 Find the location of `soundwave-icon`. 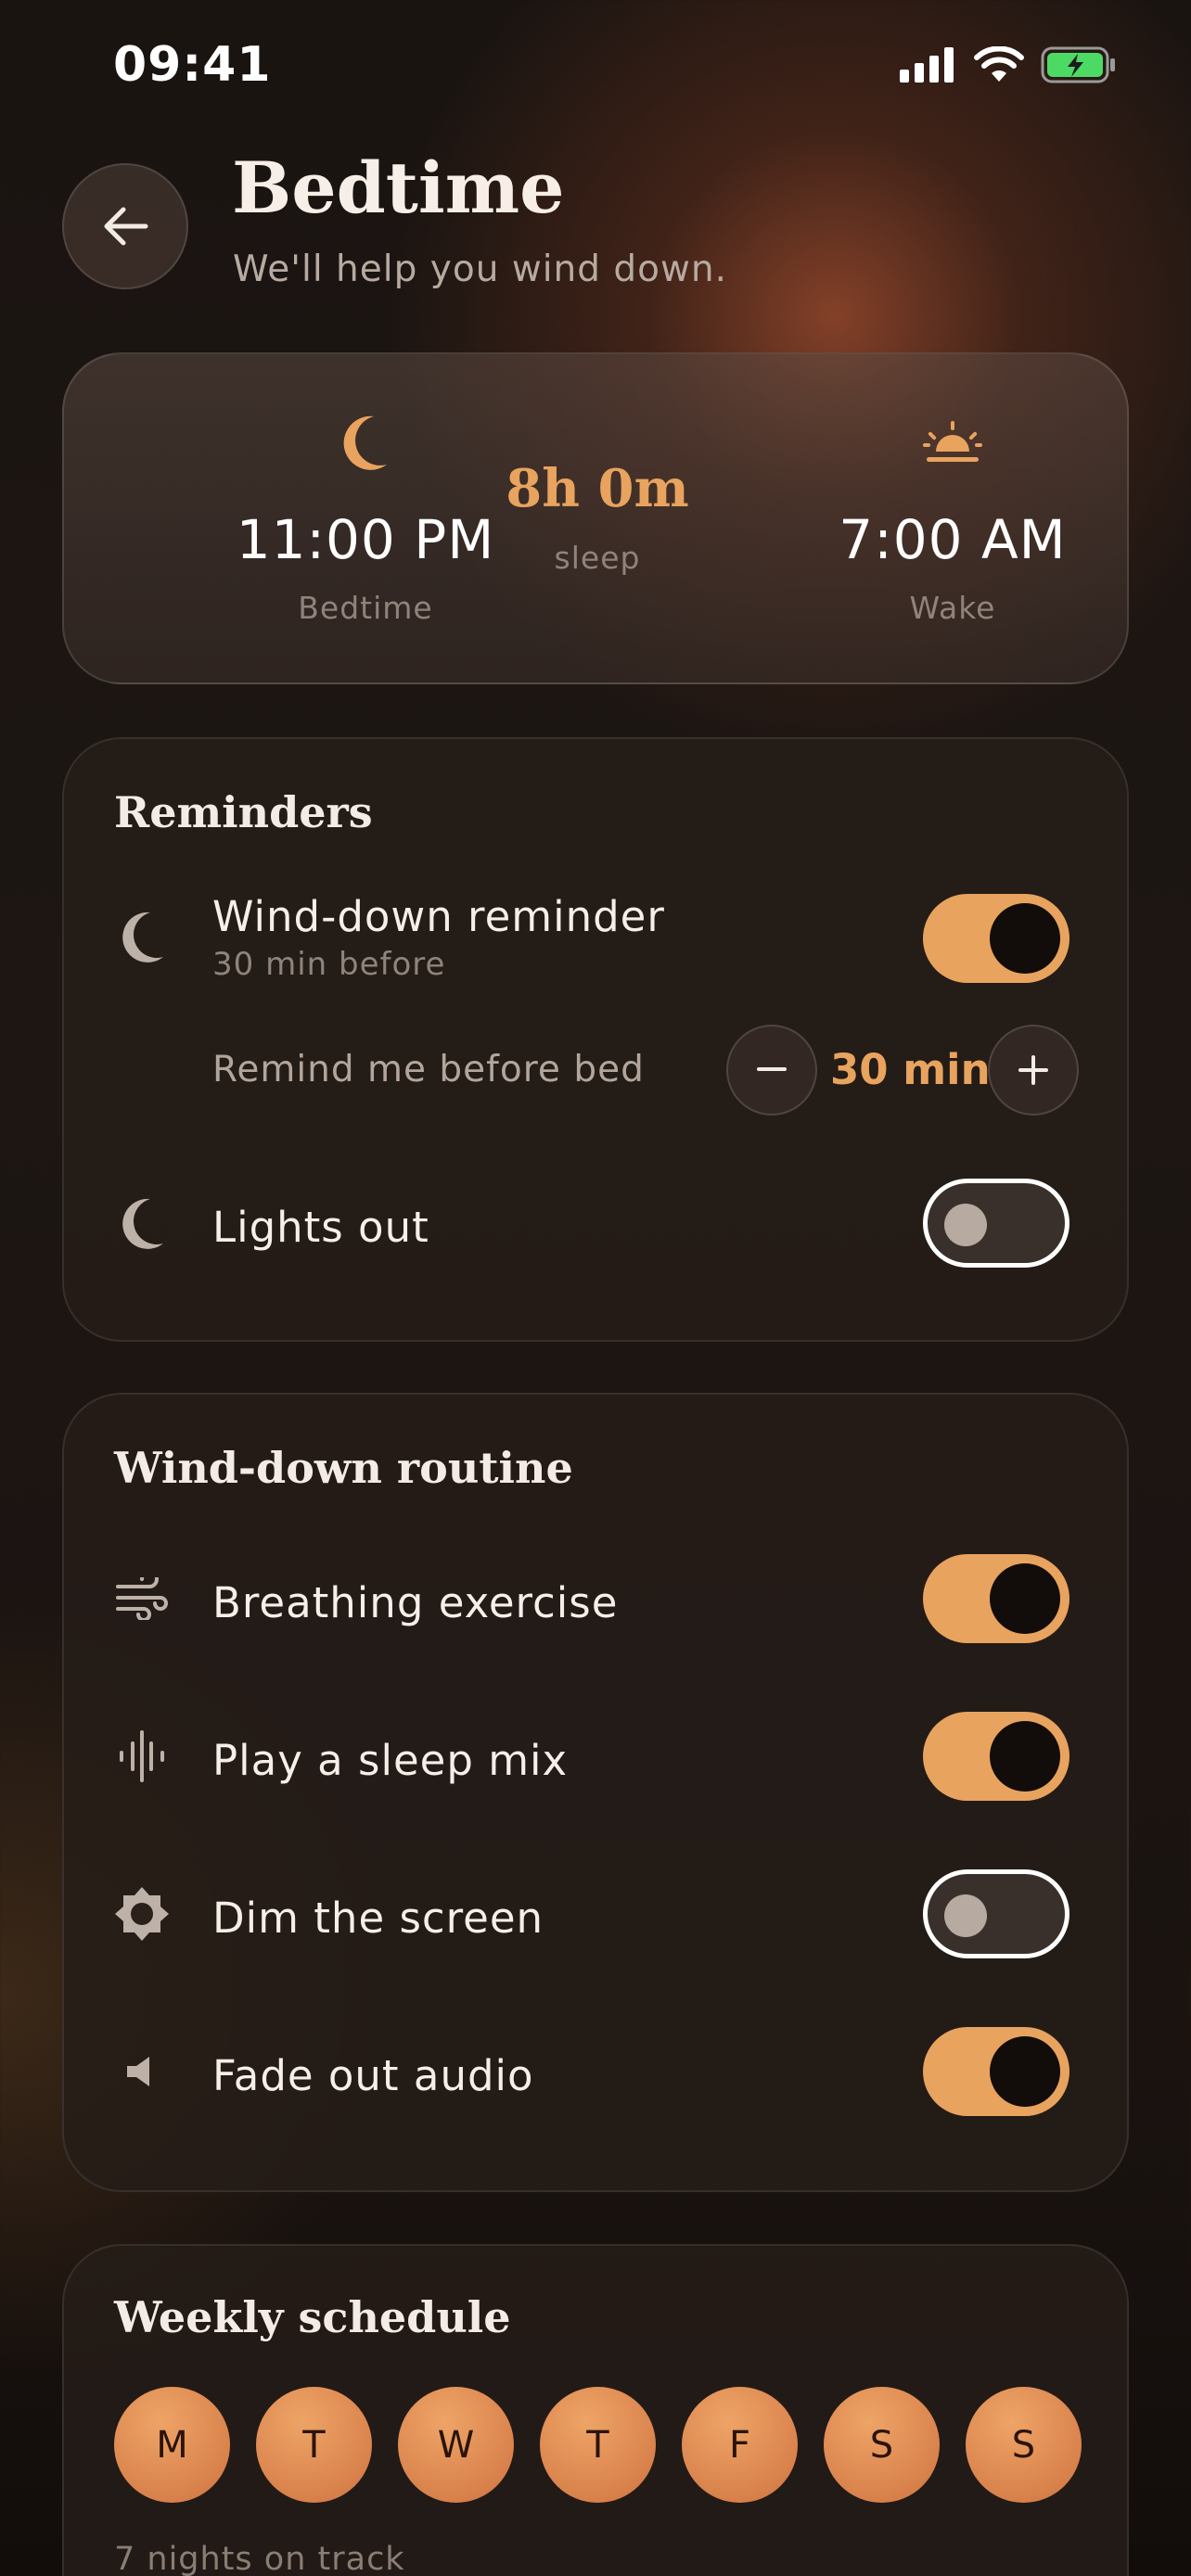

soundwave-icon is located at coordinates (142, 1756).